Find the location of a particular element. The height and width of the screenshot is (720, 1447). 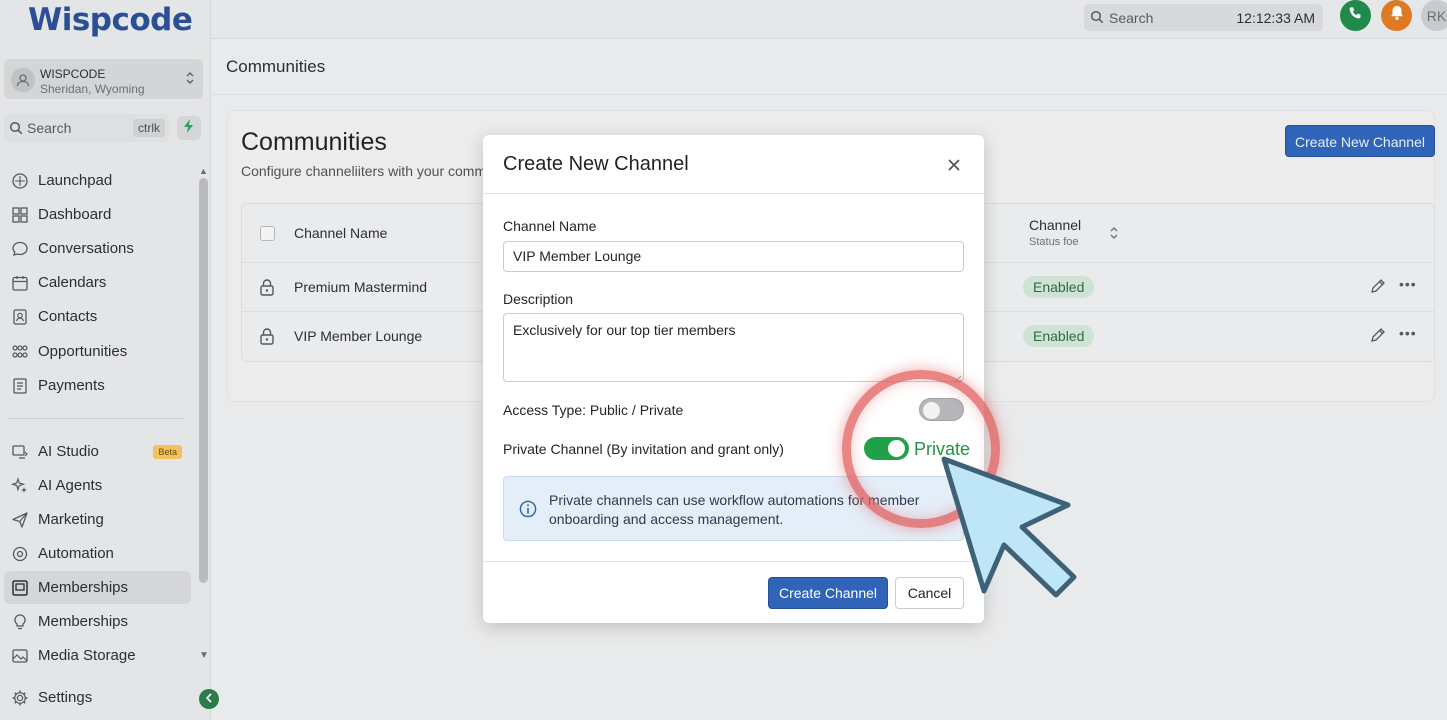

channel-name-cell: Premium Mastermind is located at coordinates (361, 287).